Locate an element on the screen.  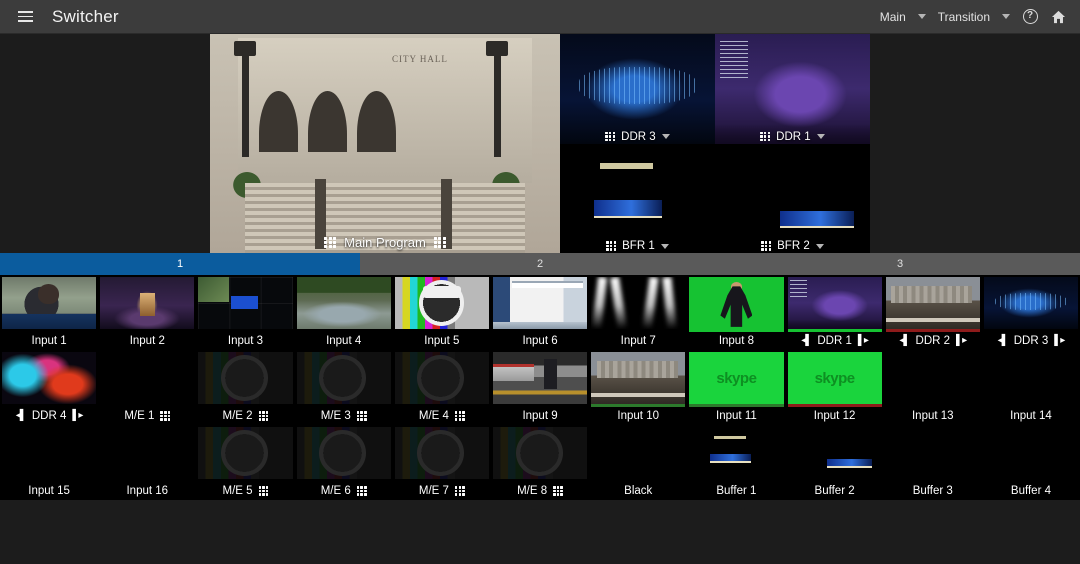
source-cell-input-15: Input 15 is located at coordinates (49, 462).